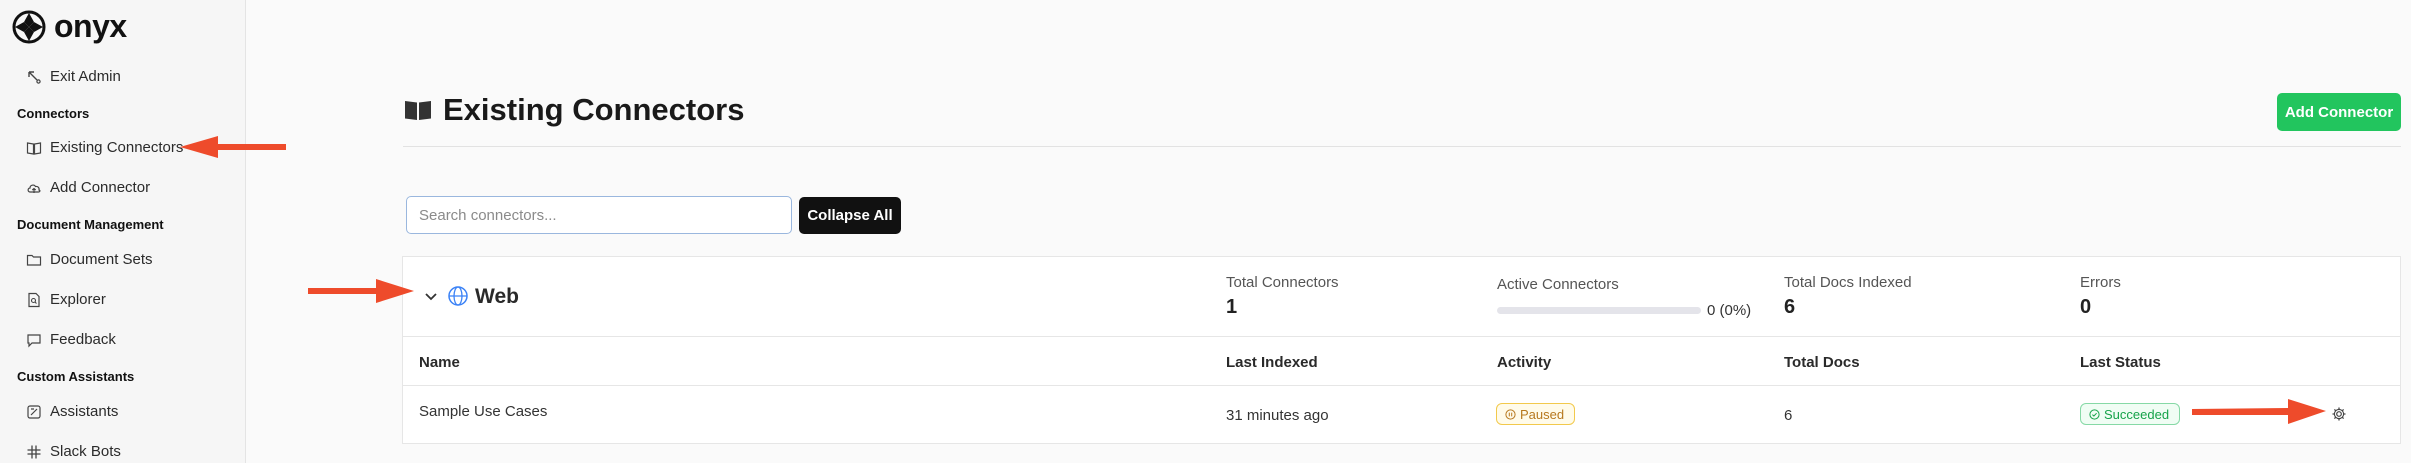  What do you see at coordinates (76, 376) in the screenshot?
I see `sidebar-section-custom-assistants: Custom Assistants` at bounding box center [76, 376].